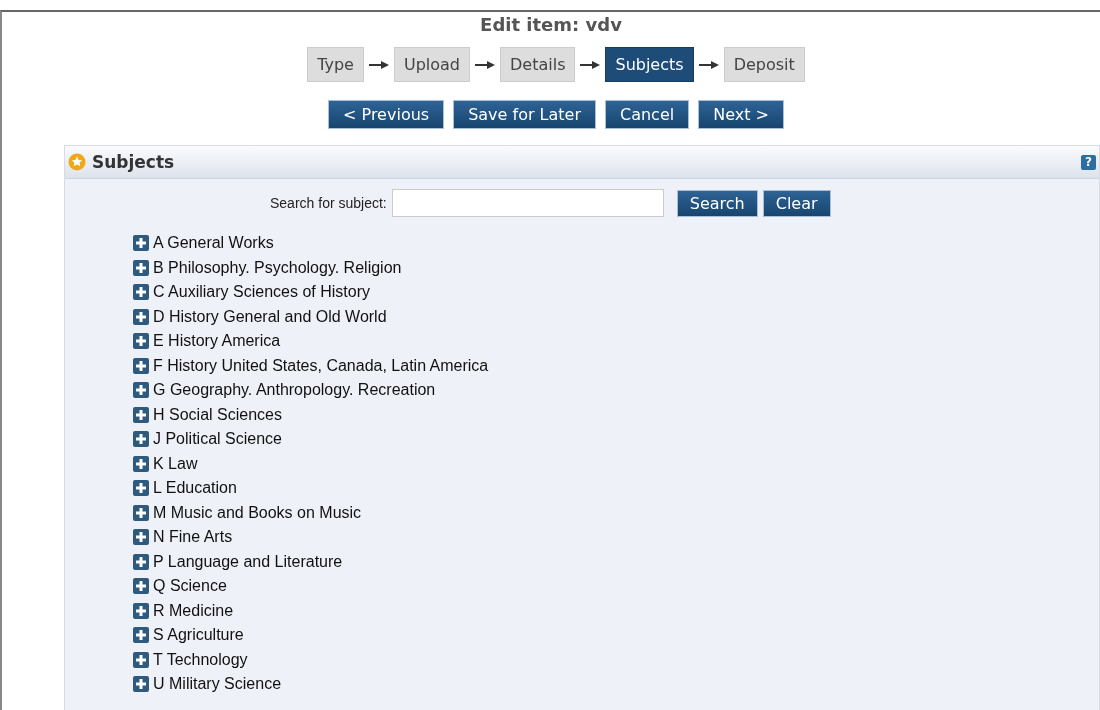 Image resolution: width=1100 pixels, height=710 pixels. Describe the element at coordinates (257, 512) in the screenshot. I see `subject-tree-item: M Music and Books on Music` at that location.